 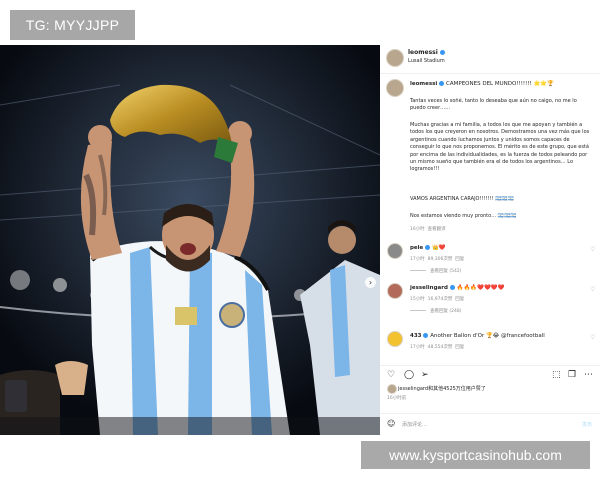 What do you see at coordinates (391, 375) in the screenshot?
I see `heart-icon: ♡` at bounding box center [391, 375].